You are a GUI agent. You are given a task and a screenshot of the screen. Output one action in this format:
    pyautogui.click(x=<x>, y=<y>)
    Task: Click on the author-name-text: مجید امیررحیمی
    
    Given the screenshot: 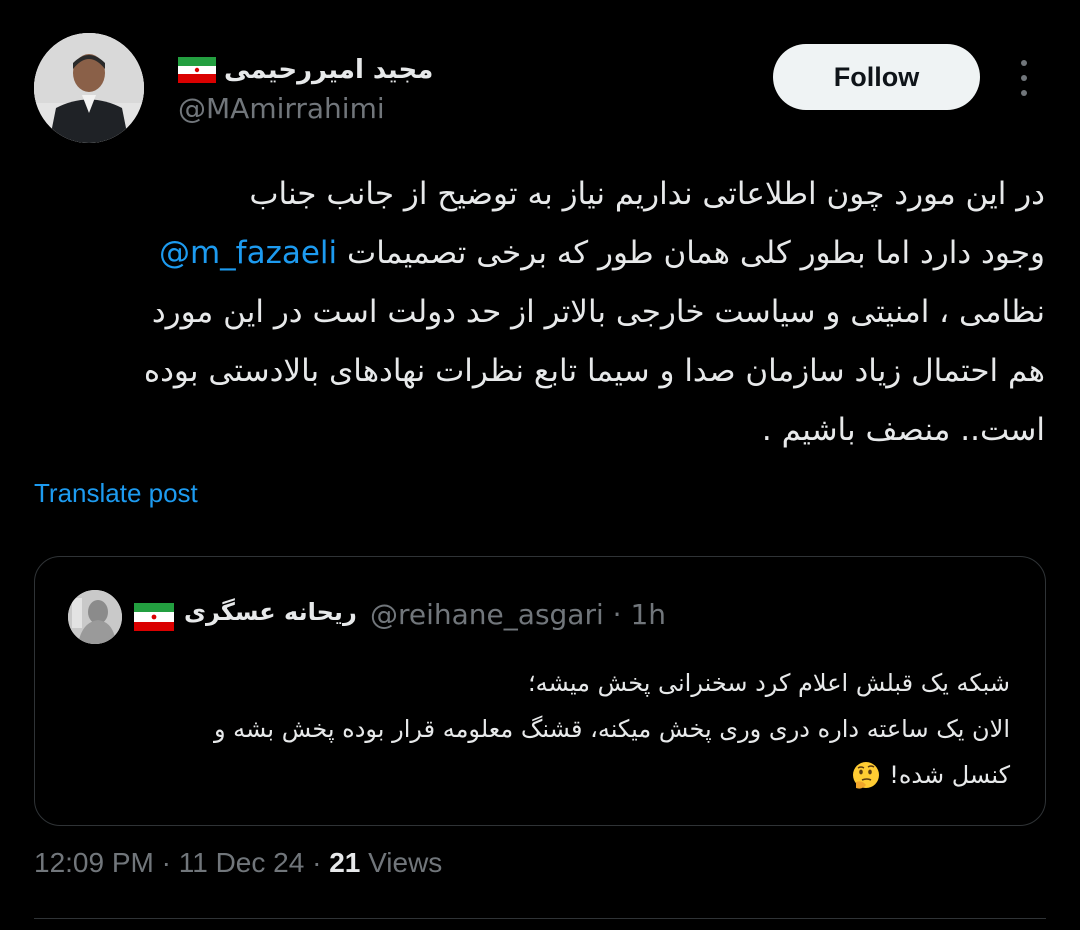 What is the action you would take?
    pyautogui.click(x=329, y=70)
    